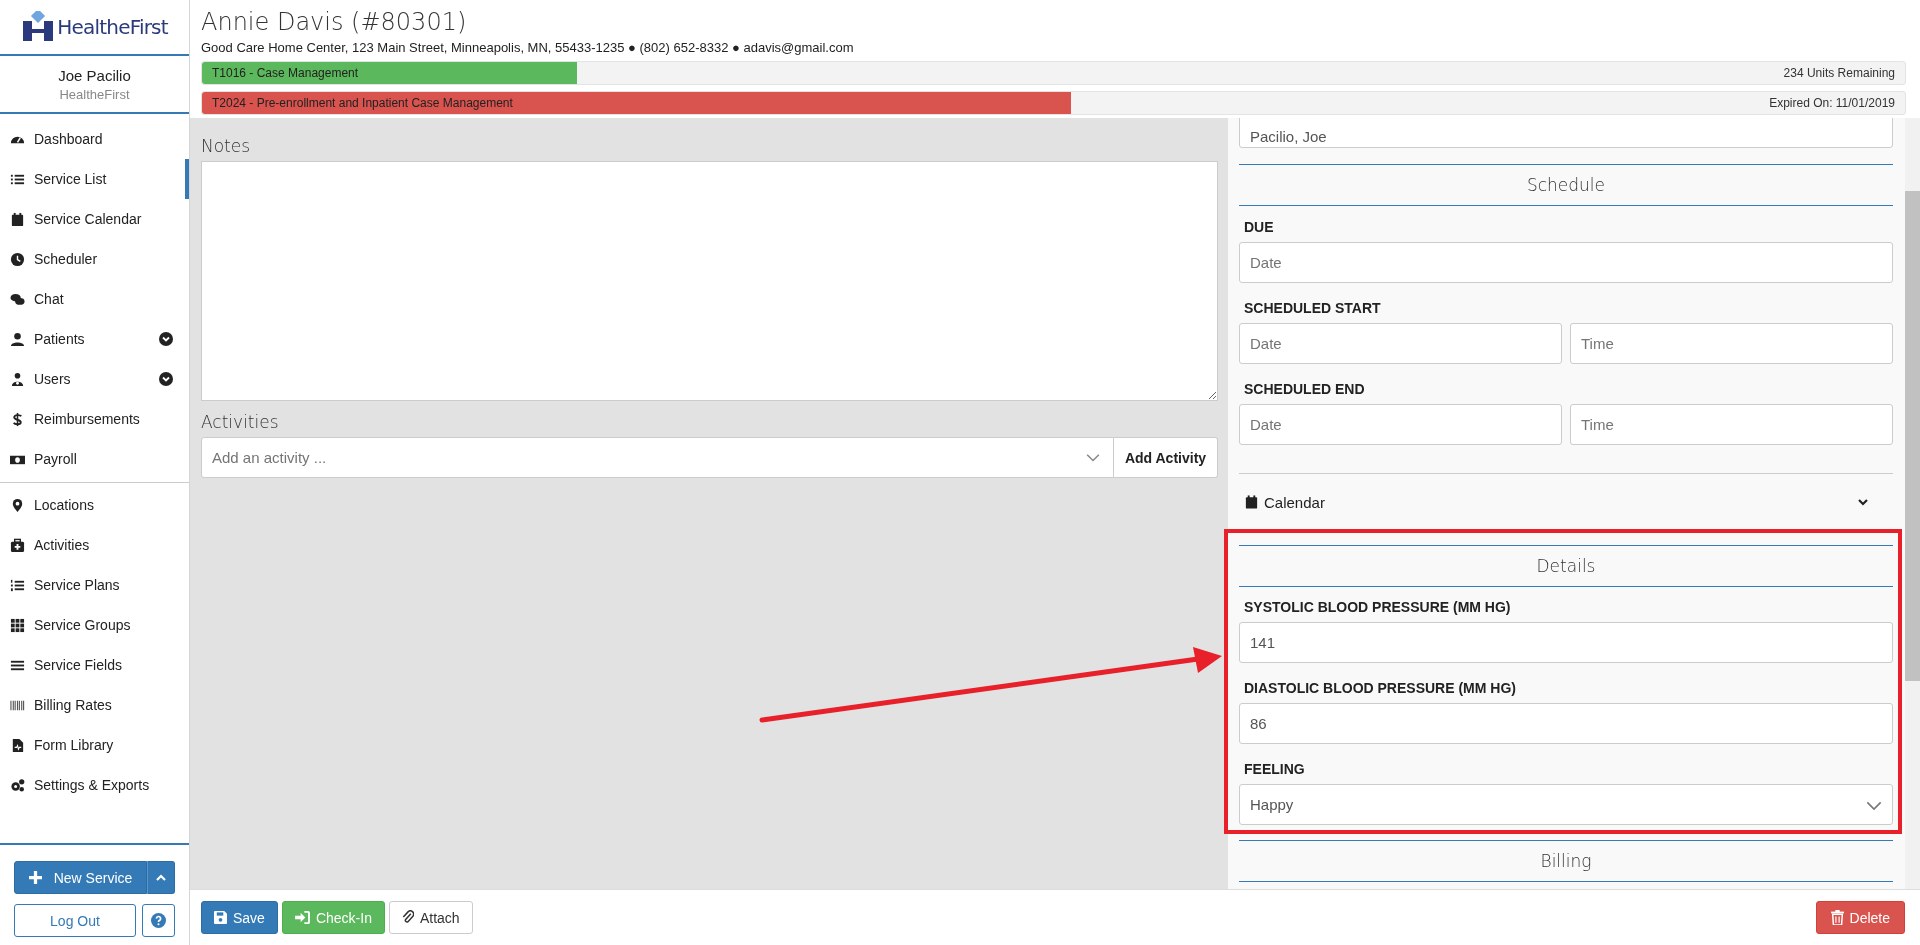  I want to click on log-out-button: Log Out, so click(75, 920).